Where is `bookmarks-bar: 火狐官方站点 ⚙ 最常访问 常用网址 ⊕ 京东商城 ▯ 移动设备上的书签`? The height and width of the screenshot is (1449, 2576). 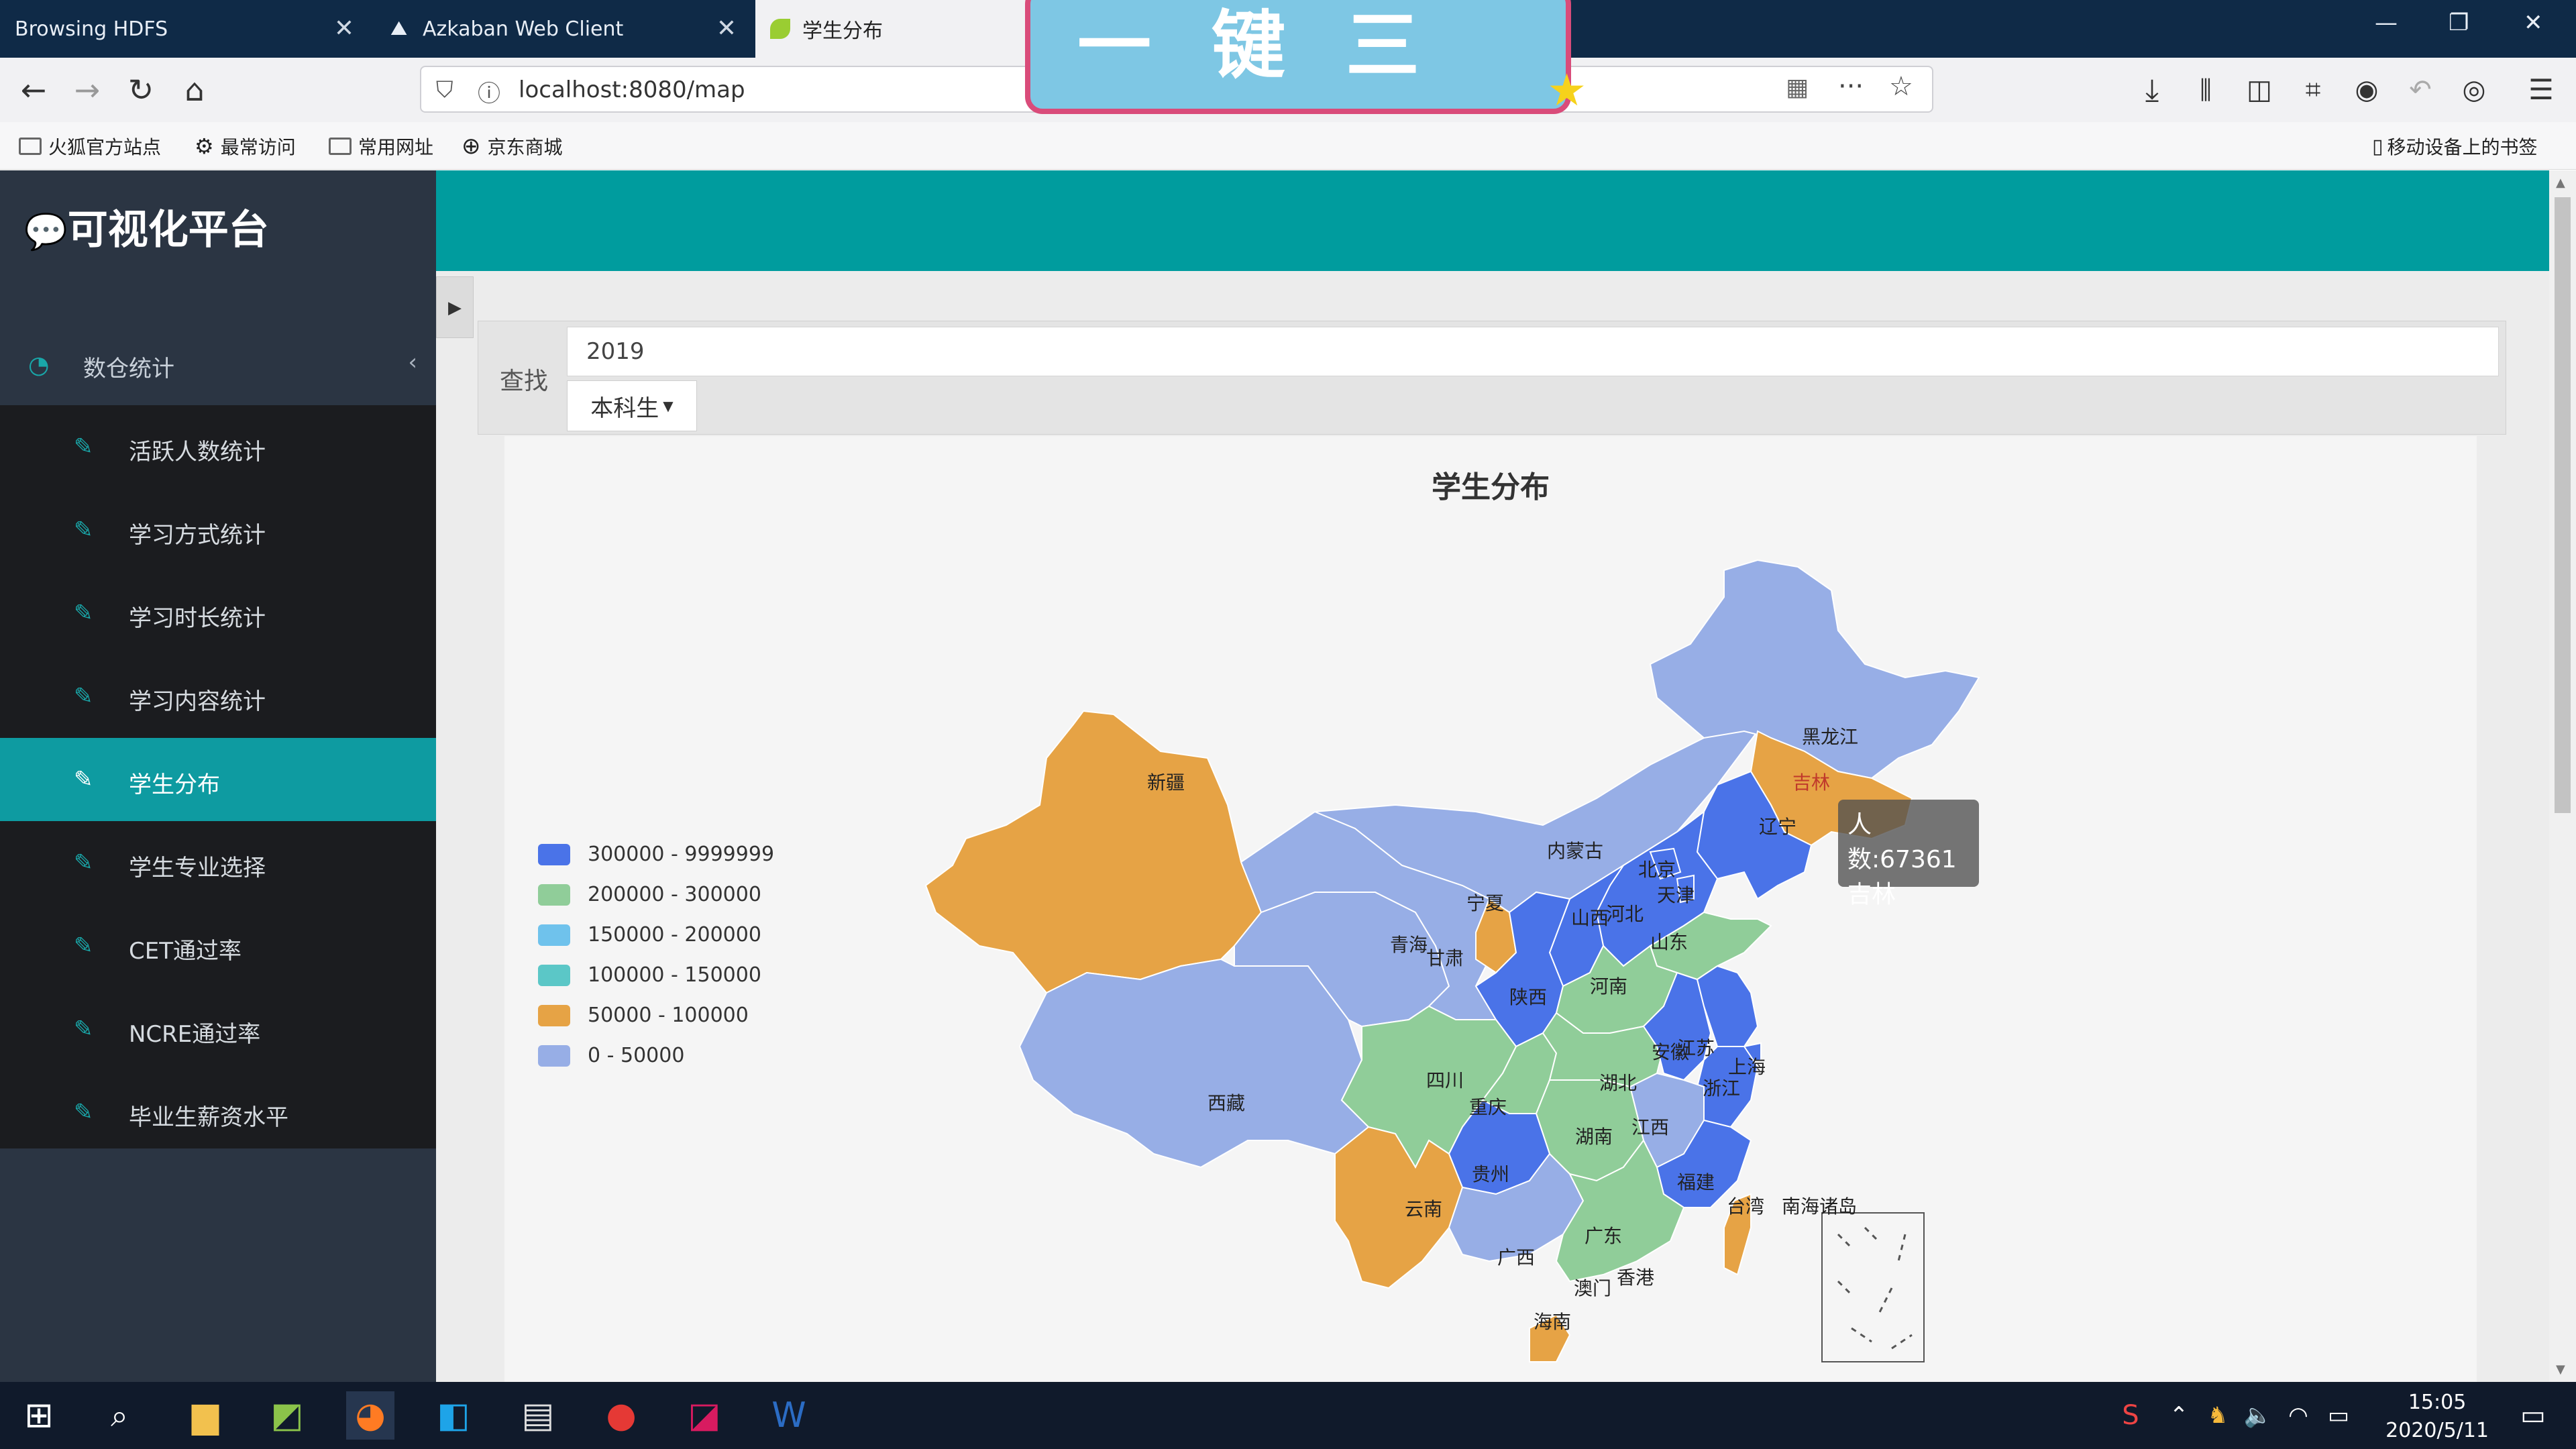
bookmarks-bar: 火狐官方站点 ⚙ 最常访问 常用网址 ⊕ 京东商城 ▯ 移动设备上的书签 is located at coordinates (1288, 146).